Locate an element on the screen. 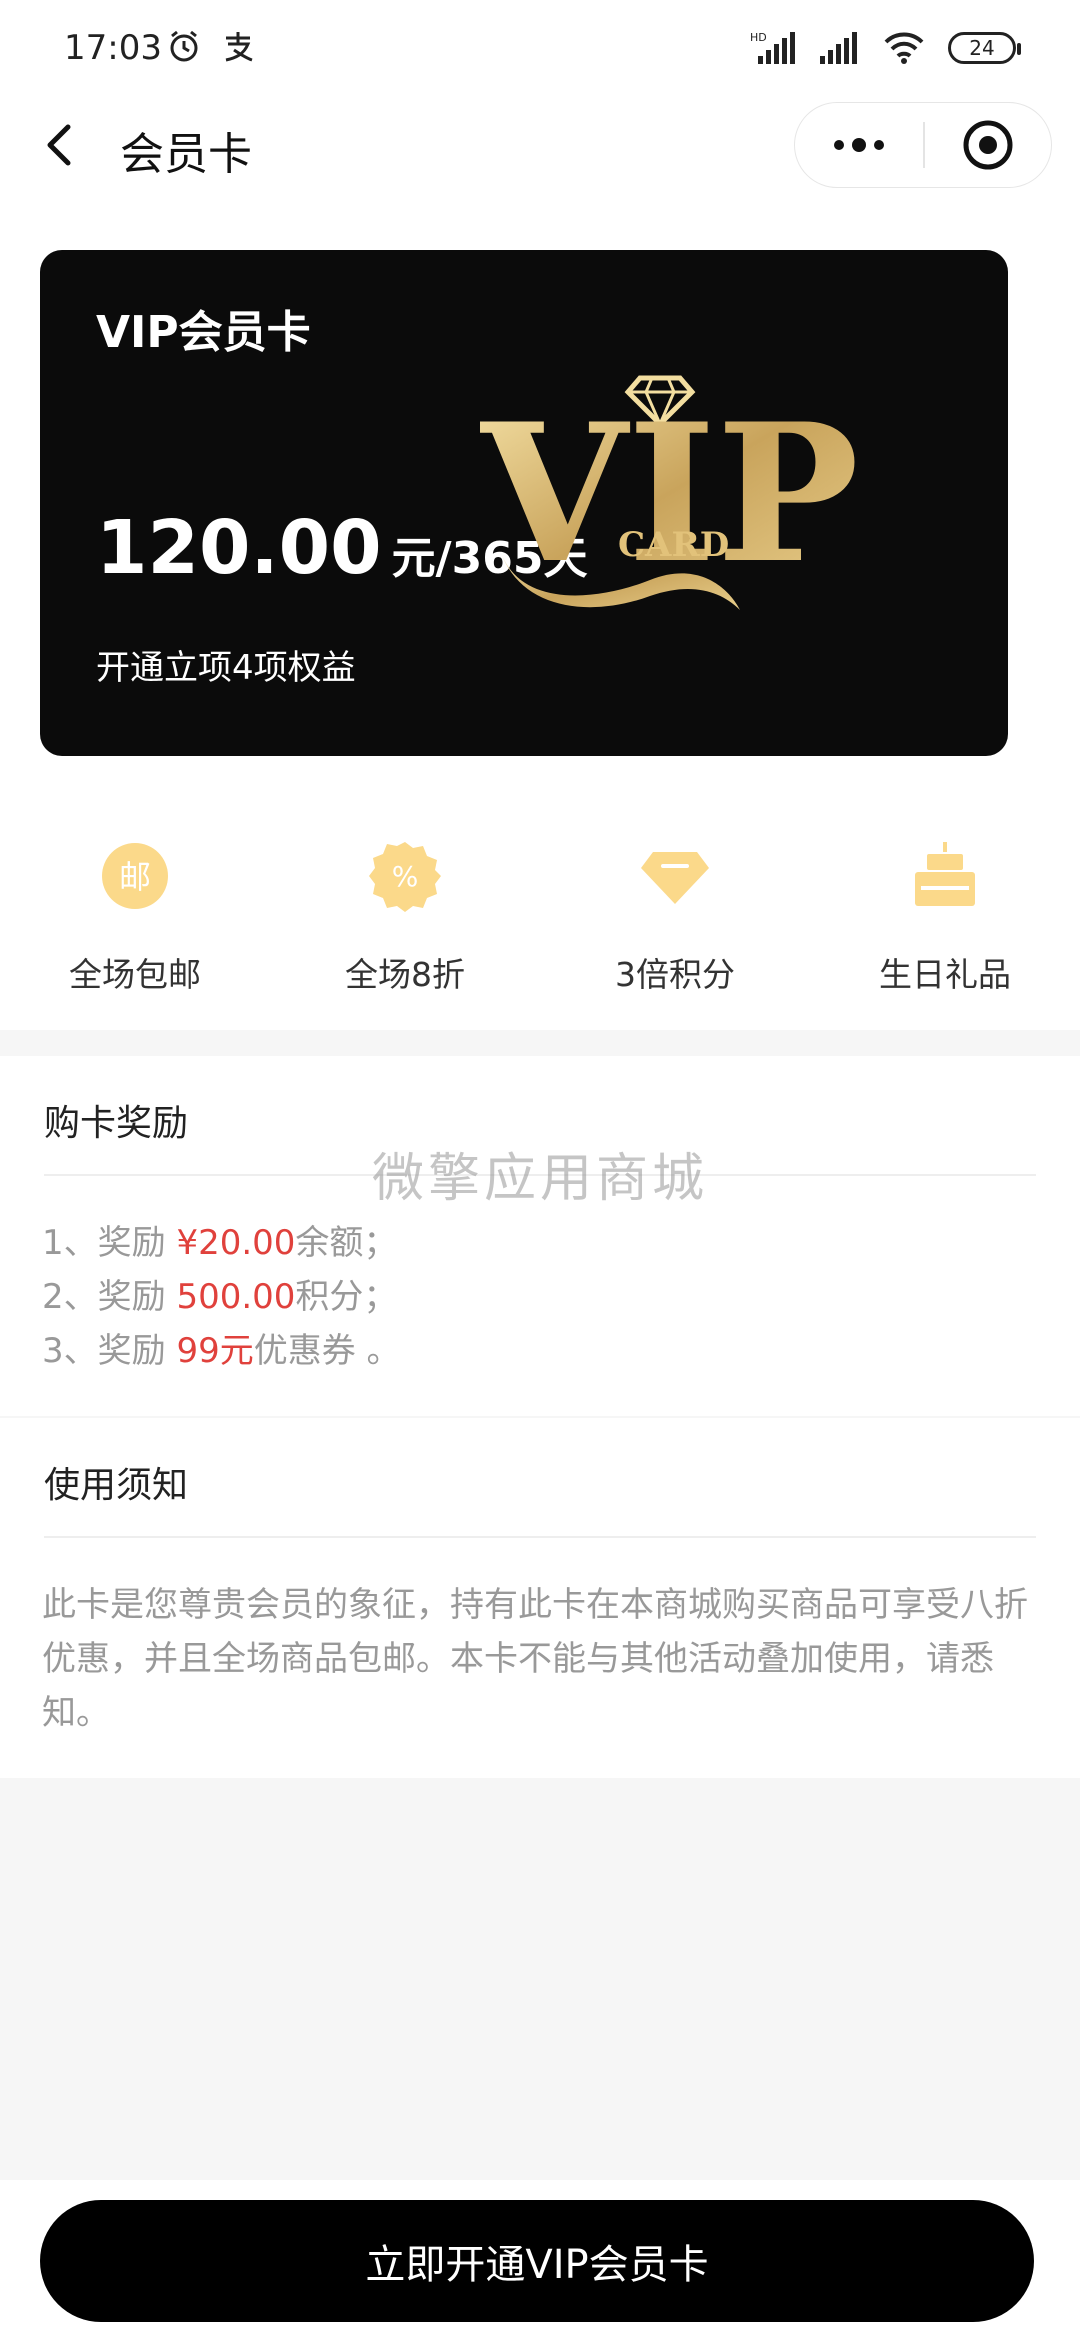 This screenshot has width=1080, height=2340. battery-level: 24 is located at coordinates (982, 48).